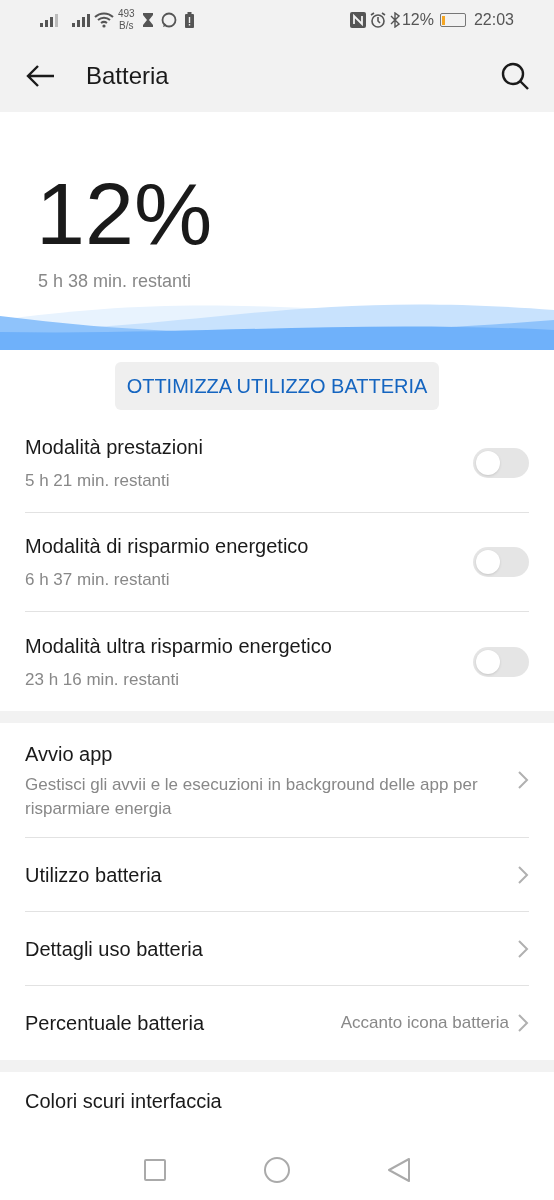 Image resolution: width=554 pixels, height=1200 pixels. Describe the element at coordinates (277, 875) in the screenshot. I see `settings-row: Utilizzo batteria` at that location.